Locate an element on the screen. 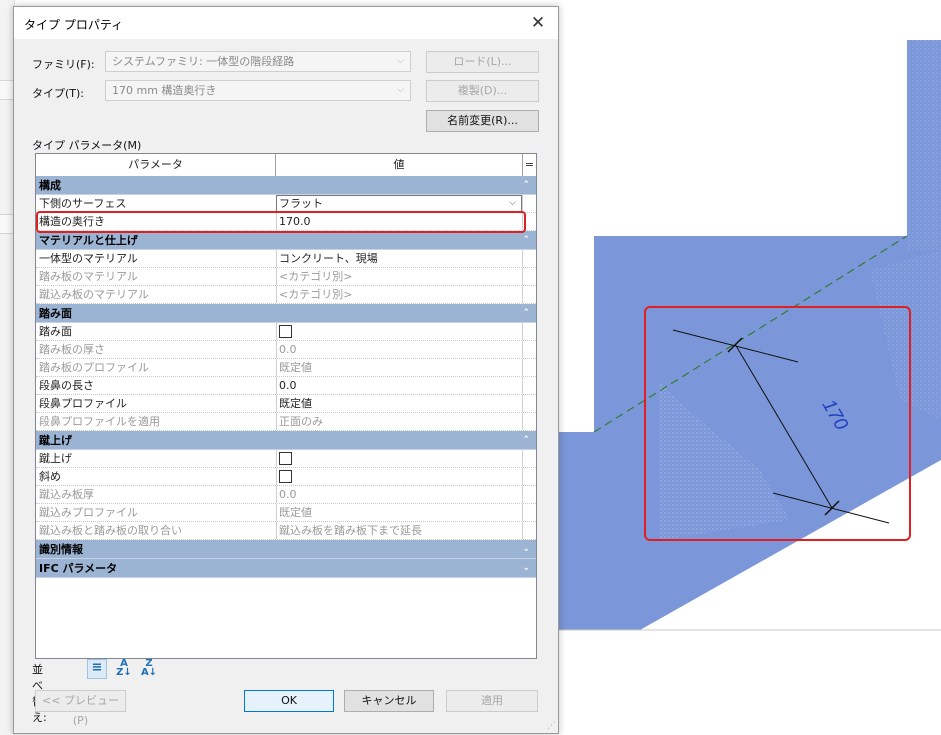  param-row: 踏み板のマテリアル <カテゴリ別> is located at coordinates (286, 277).